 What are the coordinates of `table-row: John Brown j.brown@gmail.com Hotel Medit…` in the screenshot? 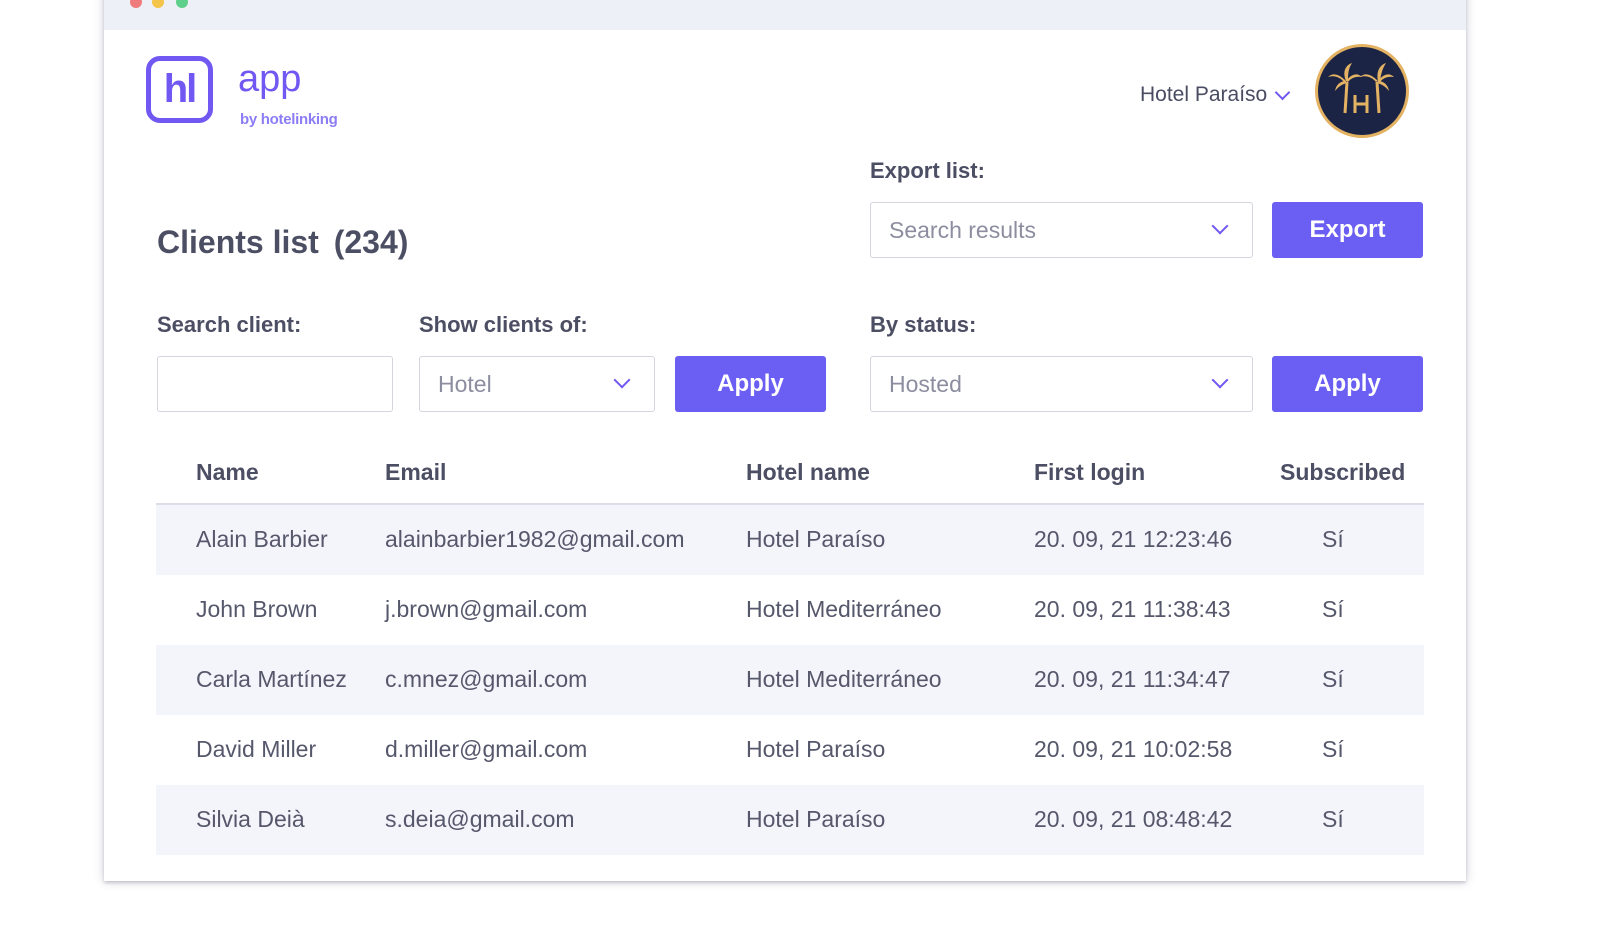 It's located at (790, 610).